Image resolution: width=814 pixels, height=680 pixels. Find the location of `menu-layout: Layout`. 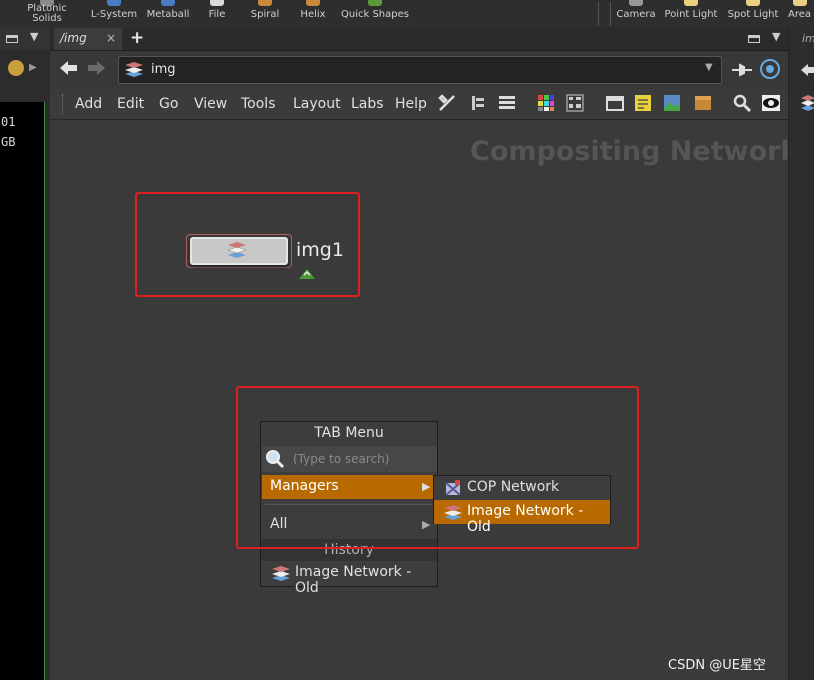

menu-layout: Layout is located at coordinates (317, 104).